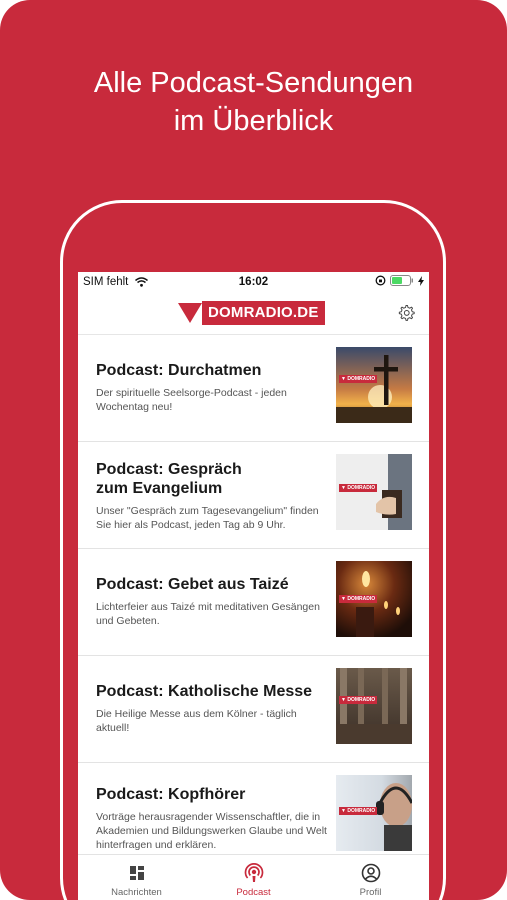 Image resolution: width=507 pixels, height=900 pixels. I want to click on logo-triangle, so click(190, 313).